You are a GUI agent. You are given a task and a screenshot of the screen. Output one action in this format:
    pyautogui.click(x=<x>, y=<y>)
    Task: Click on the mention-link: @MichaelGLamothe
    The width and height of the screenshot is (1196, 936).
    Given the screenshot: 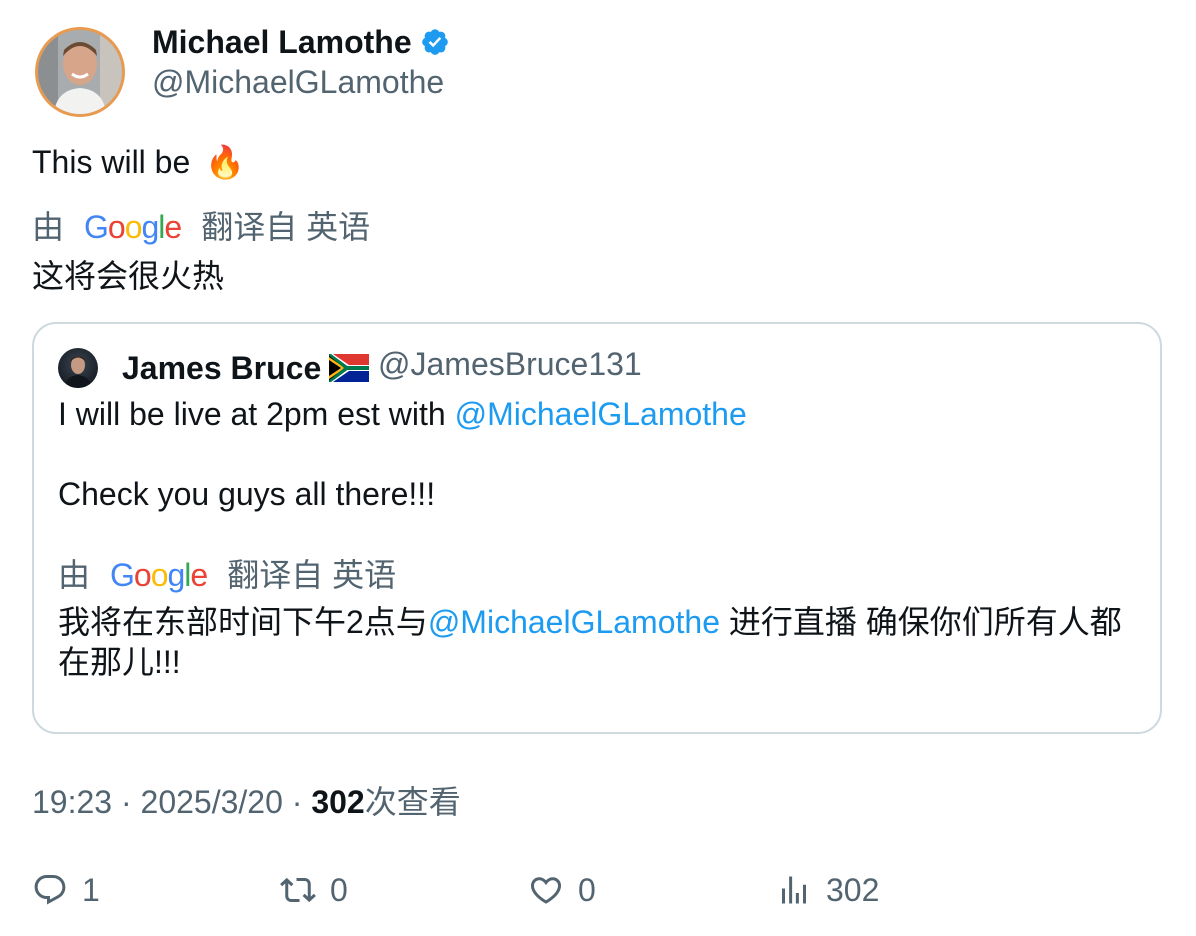 What is the action you would take?
    pyautogui.click(x=601, y=414)
    